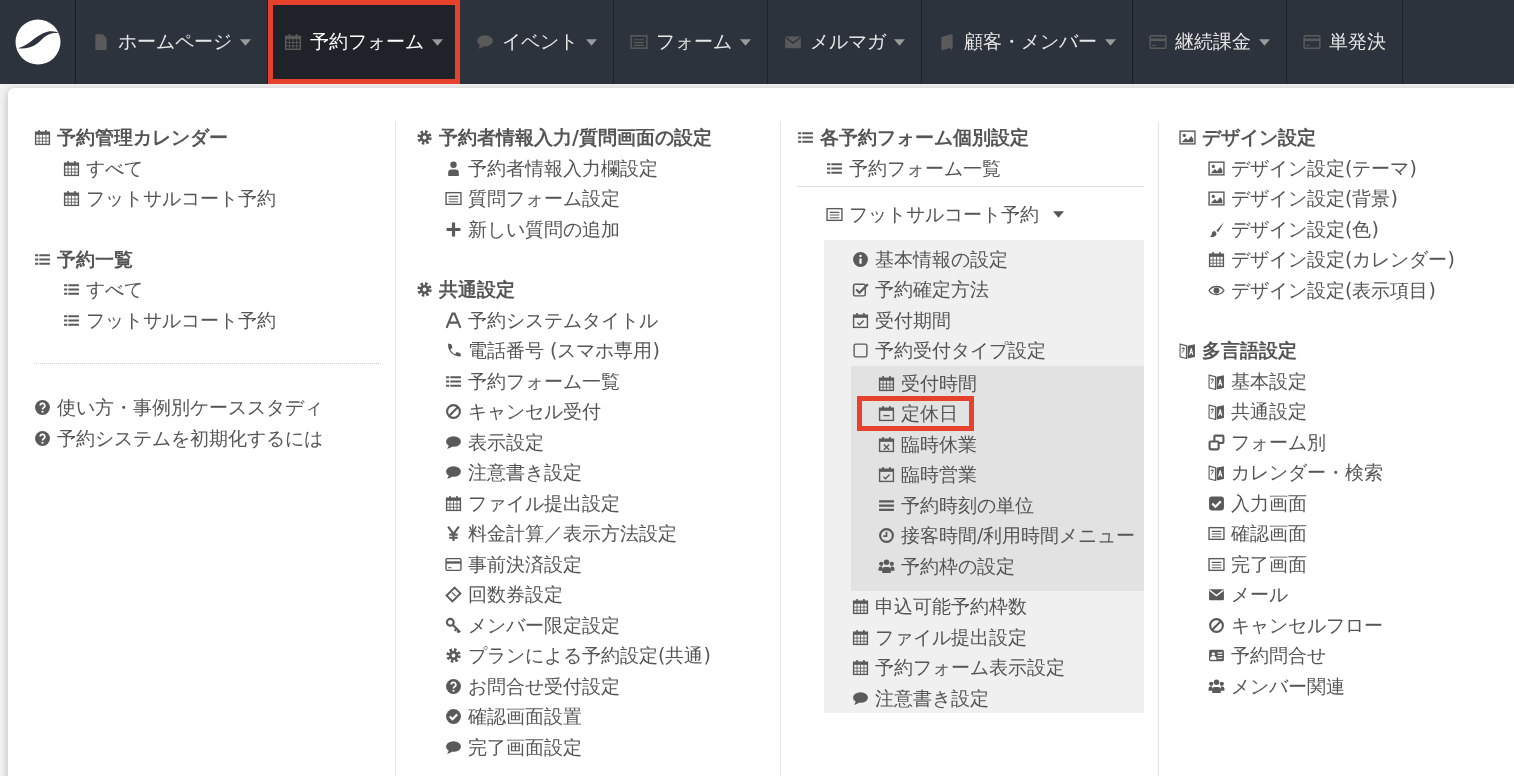 Image resolution: width=1514 pixels, height=776 pixels. What do you see at coordinates (1339, 411) in the screenshot?
I see `menu-item: 共通設定` at bounding box center [1339, 411].